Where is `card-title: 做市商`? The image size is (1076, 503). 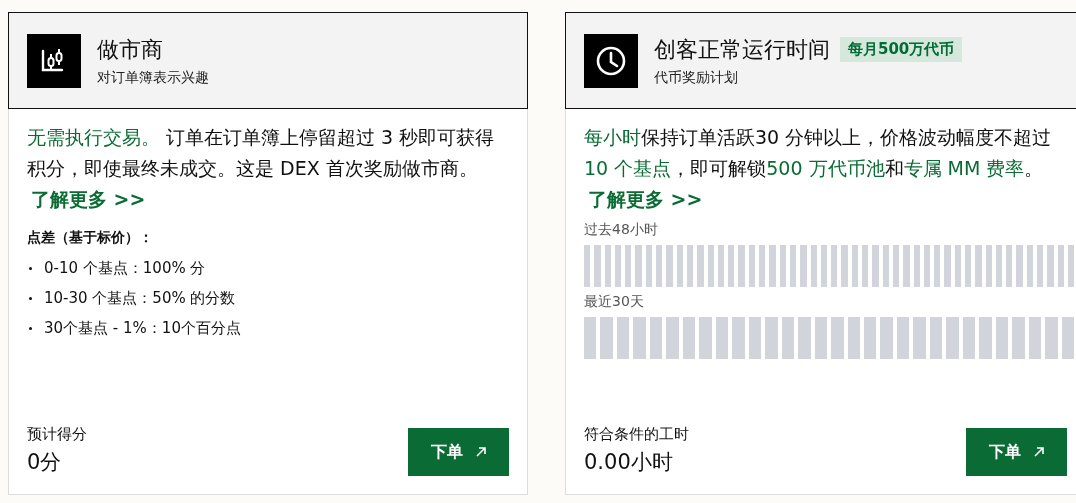
card-title: 做市商 is located at coordinates (130, 49).